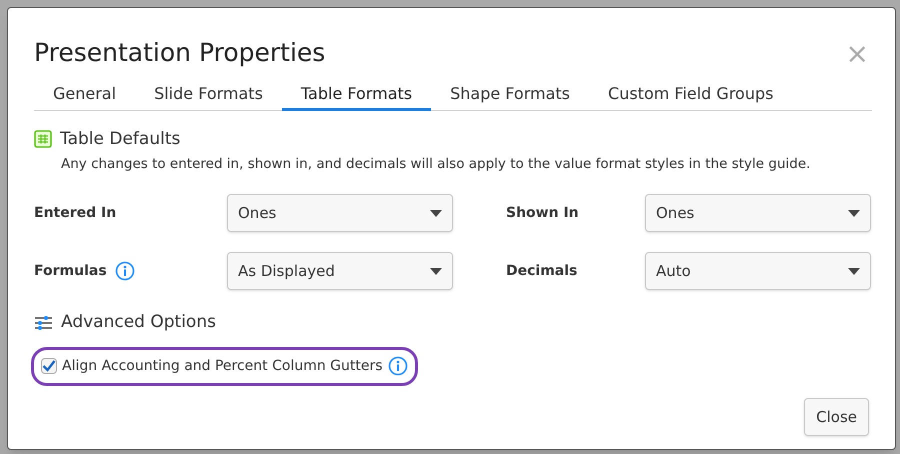 The width and height of the screenshot is (900, 454). Describe the element at coordinates (222, 366) in the screenshot. I see `checkbox-label: Align Accounting and Percent Column Gutters` at that location.